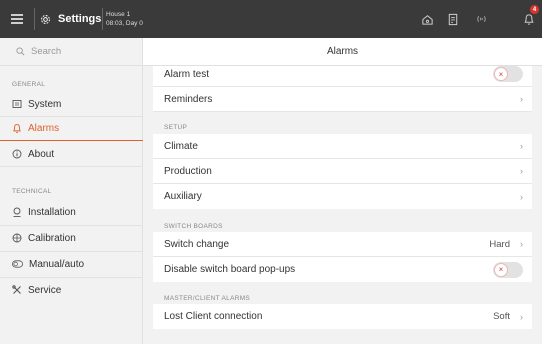 The width and height of the screenshot is (542, 344). What do you see at coordinates (181, 146) in the screenshot?
I see `row-label: Climate` at bounding box center [181, 146].